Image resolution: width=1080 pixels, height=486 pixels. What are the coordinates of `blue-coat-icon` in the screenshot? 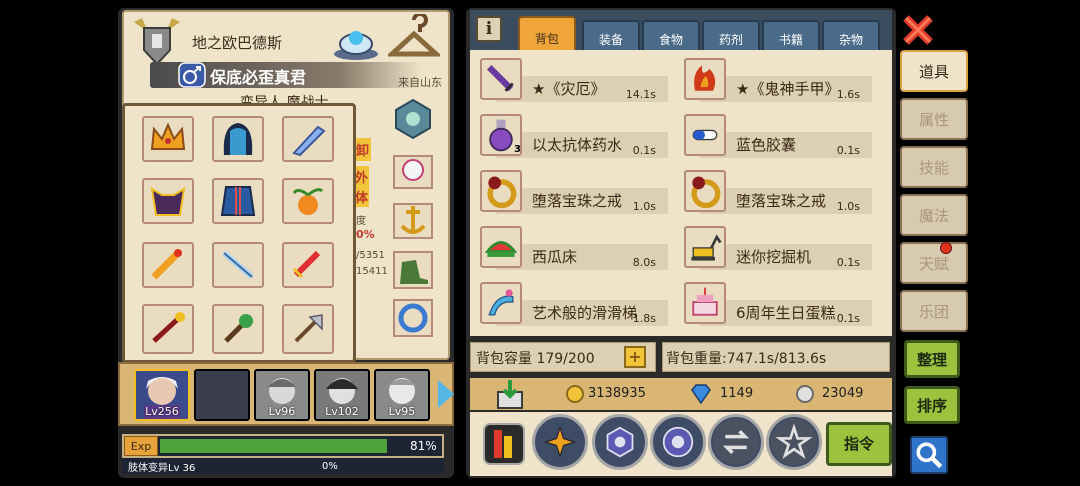 It's located at (238, 201).